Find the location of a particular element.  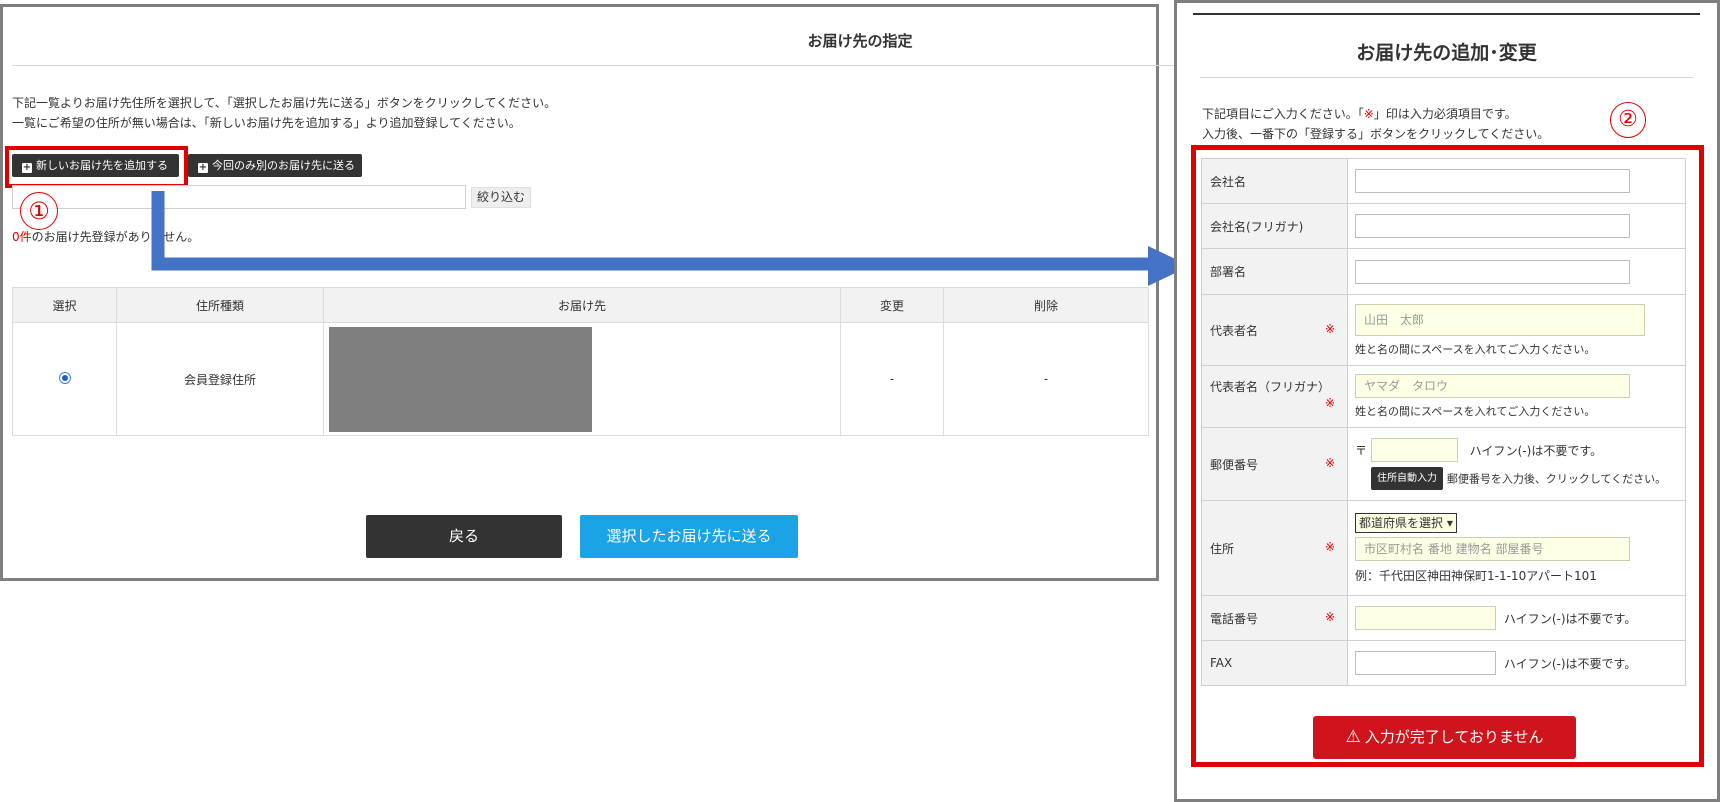

annotation-marker-2: ② is located at coordinates (1628, 120).